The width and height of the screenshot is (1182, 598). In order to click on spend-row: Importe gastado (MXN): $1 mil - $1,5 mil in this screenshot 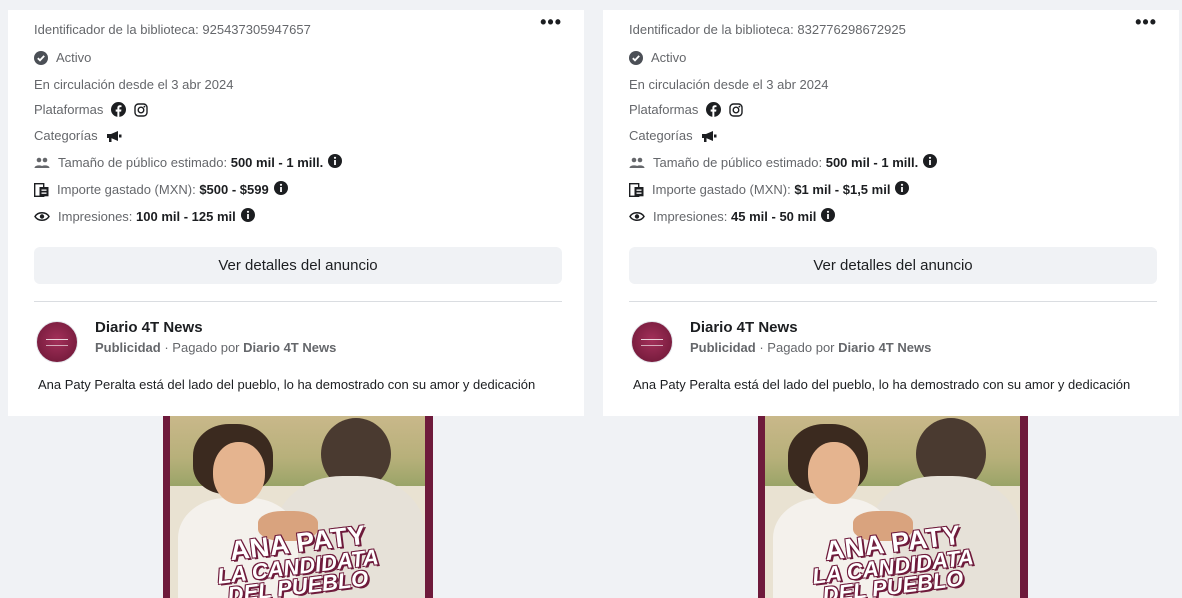, I will do `click(769, 189)`.